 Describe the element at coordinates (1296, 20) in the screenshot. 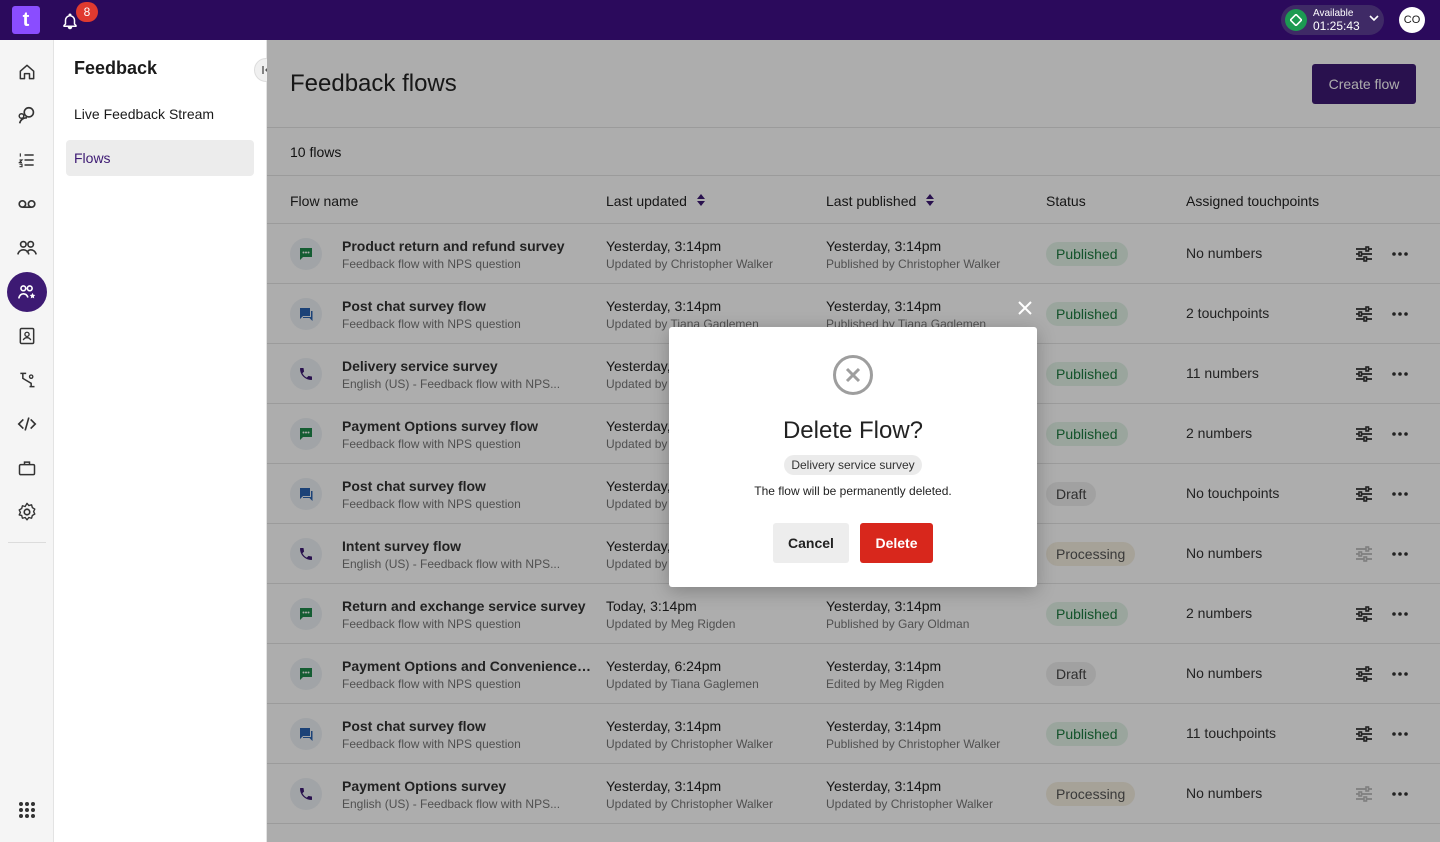

I see `available-status-icon` at that location.